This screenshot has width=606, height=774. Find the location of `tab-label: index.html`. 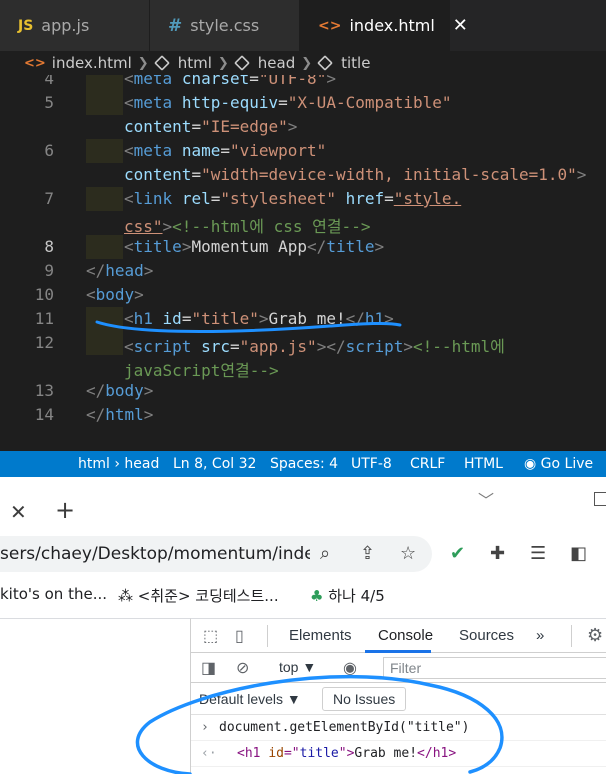

tab-label: index.html is located at coordinates (392, 25).